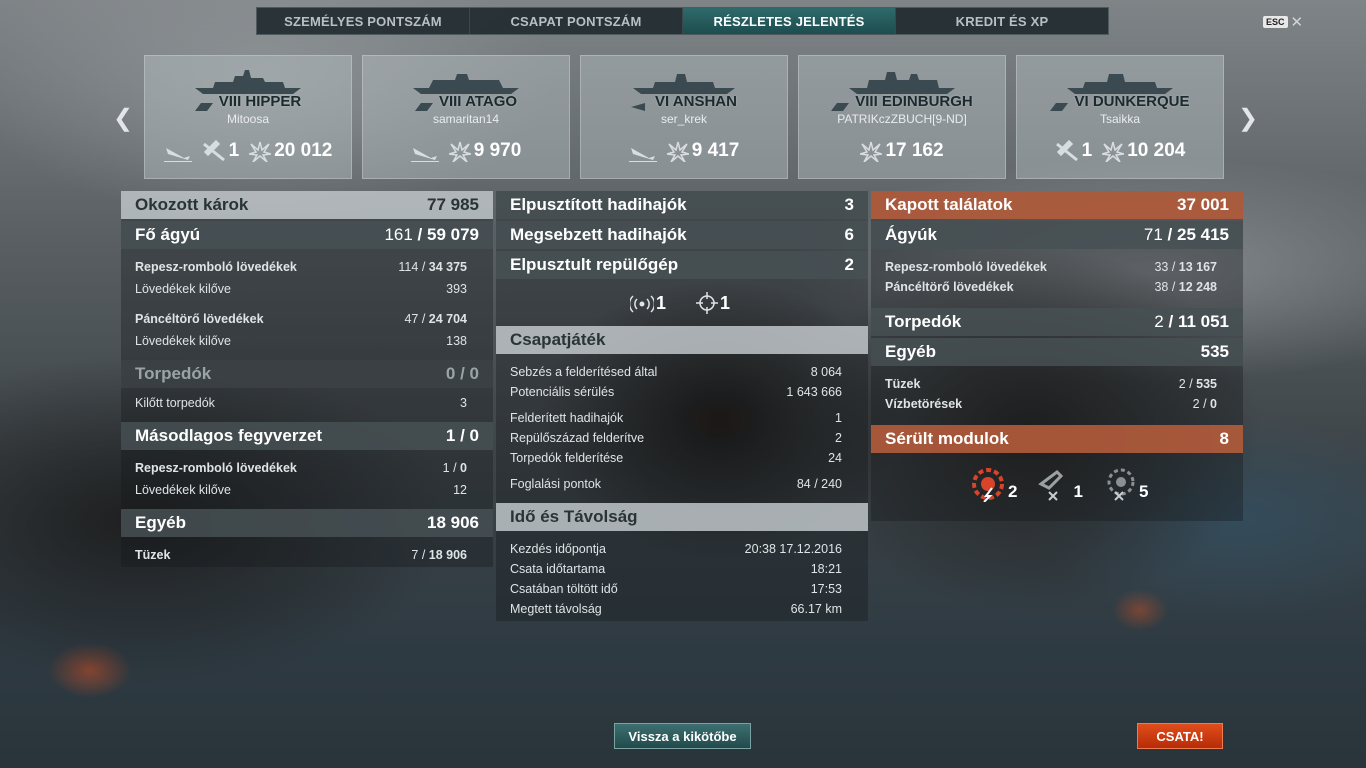 The height and width of the screenshot is (768, 1366). Describe the element at coordinates (1057, 322) in the screenshot. I see `torpedoes-received-header: Torpedók 2 / 11 051` at that location.